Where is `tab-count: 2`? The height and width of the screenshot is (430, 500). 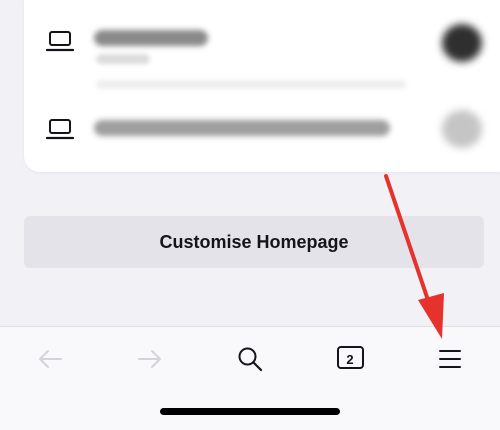
tab-count: 2 is located at coordinates (350, 359).